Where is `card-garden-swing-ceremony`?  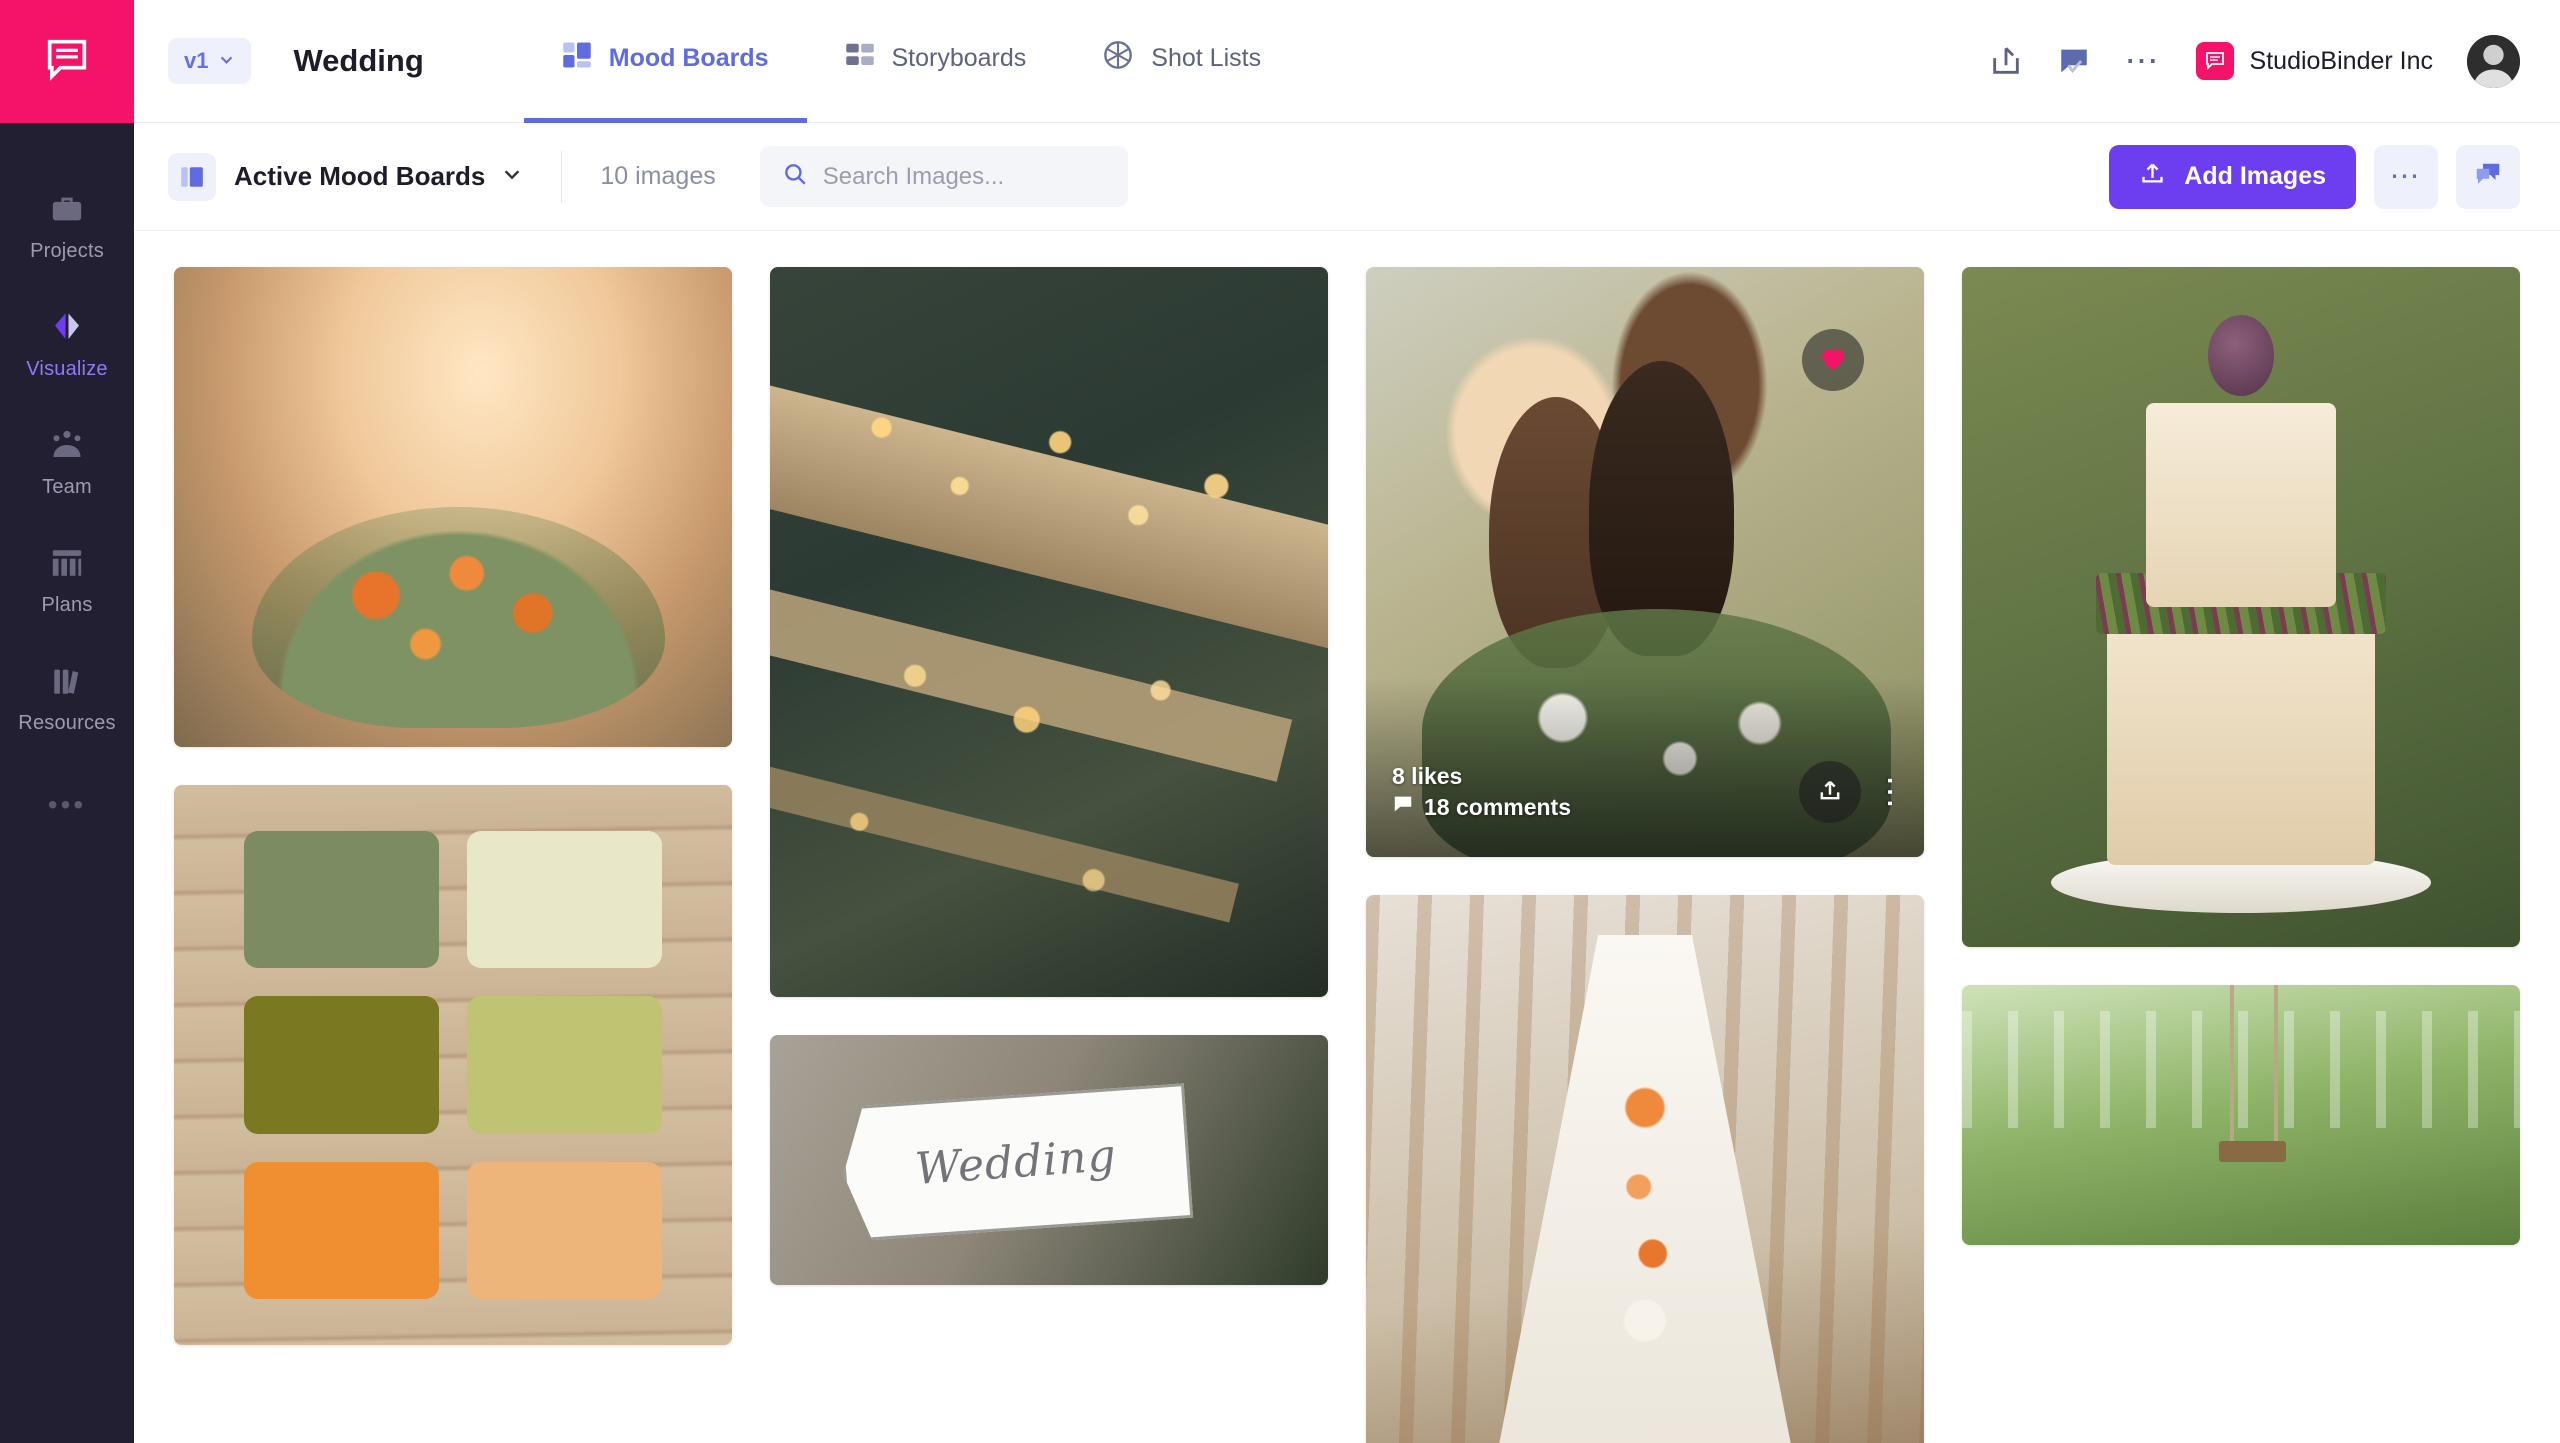
card-garden-swing-ceremony is located at coordinates (2241, 1115).